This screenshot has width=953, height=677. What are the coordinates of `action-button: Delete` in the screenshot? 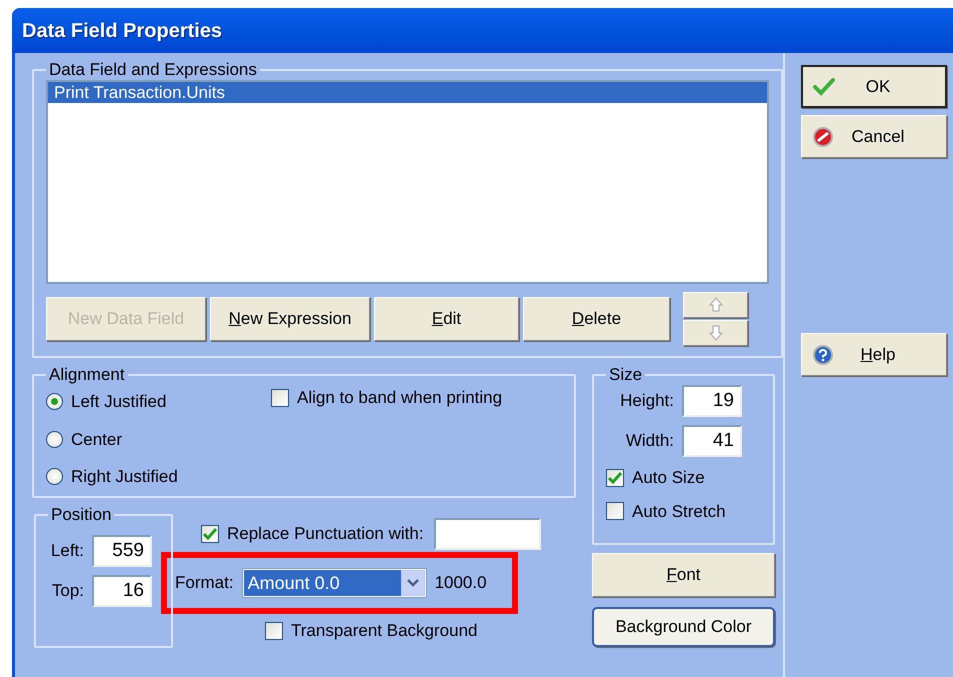 It's located at (596, 319).